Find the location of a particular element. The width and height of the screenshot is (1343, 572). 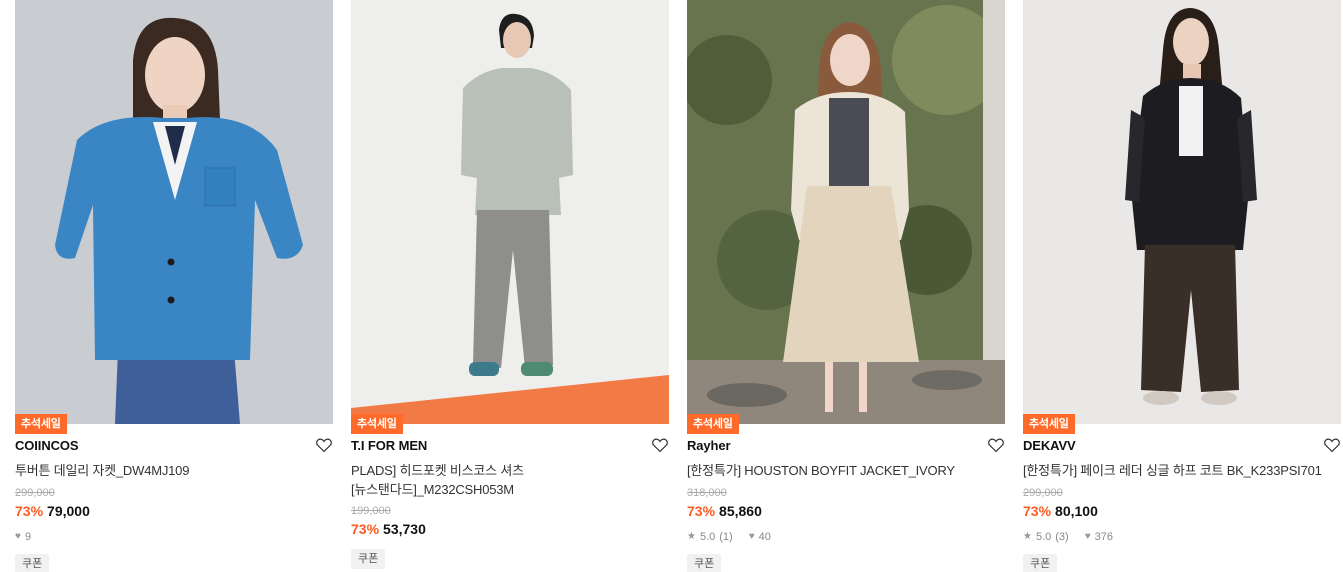

product-stats: ★ 5.0 (3) ♥ 376 is located at coordinates (1068, 537).